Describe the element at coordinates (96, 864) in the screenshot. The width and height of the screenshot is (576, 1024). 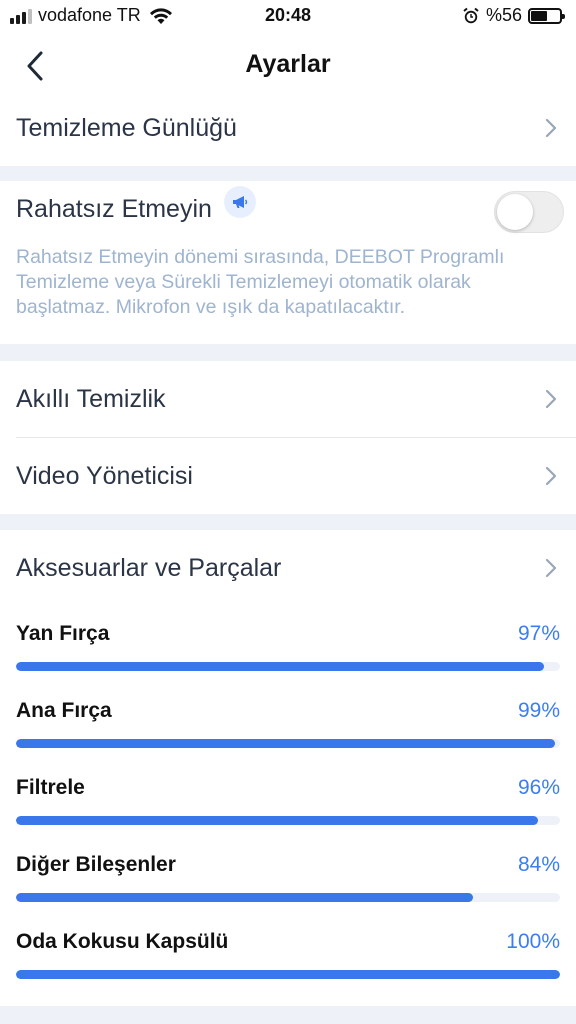
I see `accessory-name: Diğer Bileşenler` at that location.